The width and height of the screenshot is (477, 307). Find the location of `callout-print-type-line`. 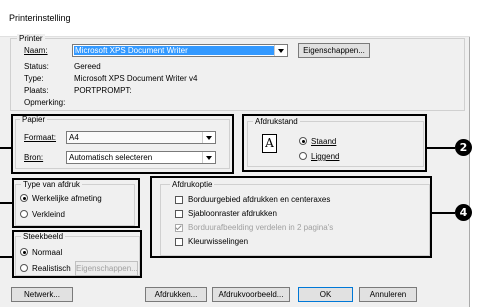

callout-print-type-line is located at coordinates (6, 203).